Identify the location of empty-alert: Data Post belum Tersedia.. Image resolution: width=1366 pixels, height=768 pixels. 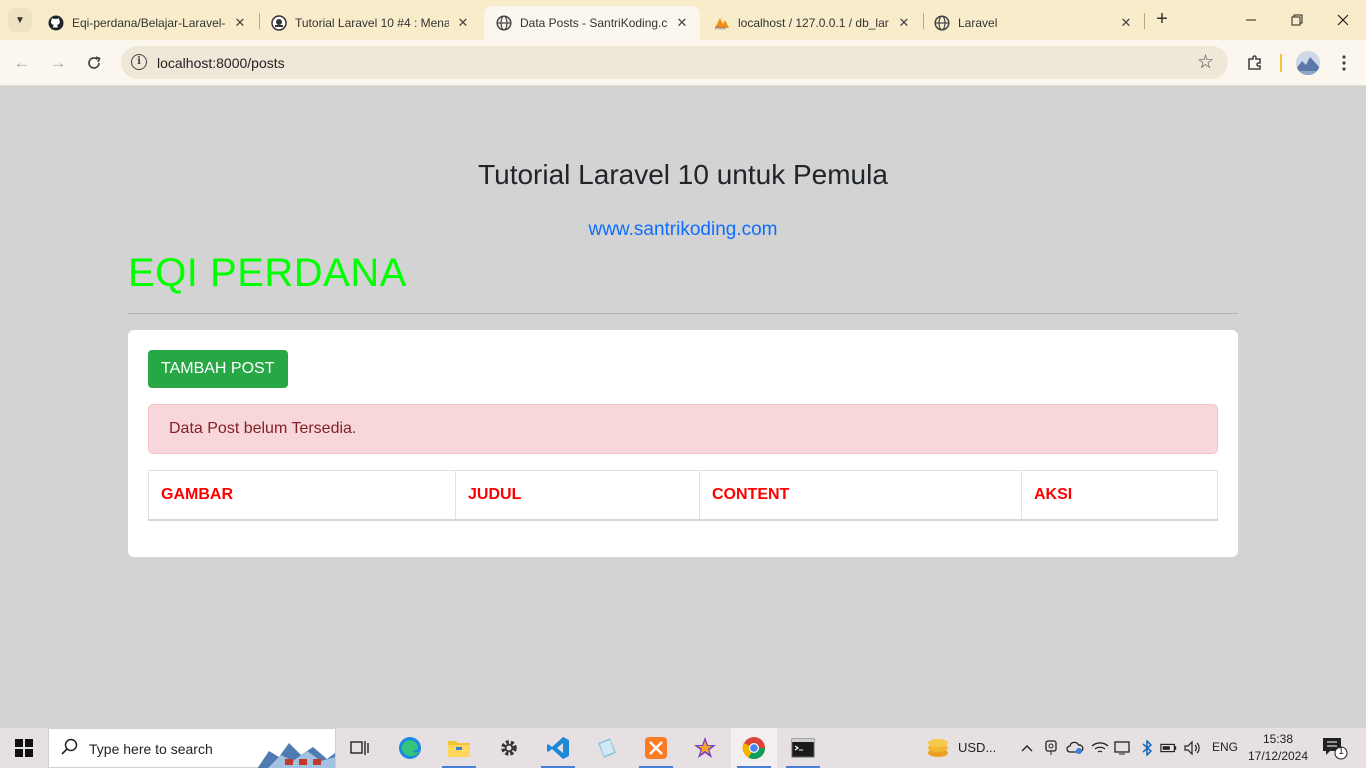
(683, 429).